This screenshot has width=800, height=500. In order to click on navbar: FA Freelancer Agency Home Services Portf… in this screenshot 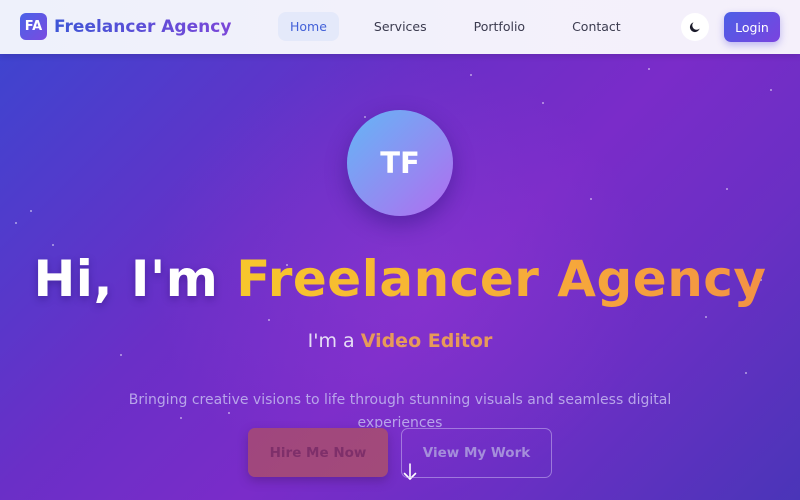, I will do `click(400, 27)`.